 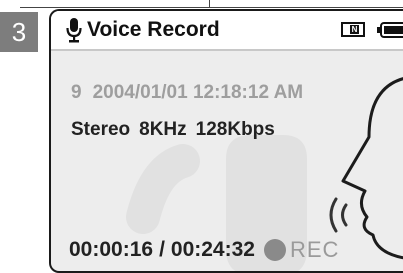 I want to click on recording-timestamp: 9 2004/01/01 12:18:12 AM, so click(x=187, y=93).